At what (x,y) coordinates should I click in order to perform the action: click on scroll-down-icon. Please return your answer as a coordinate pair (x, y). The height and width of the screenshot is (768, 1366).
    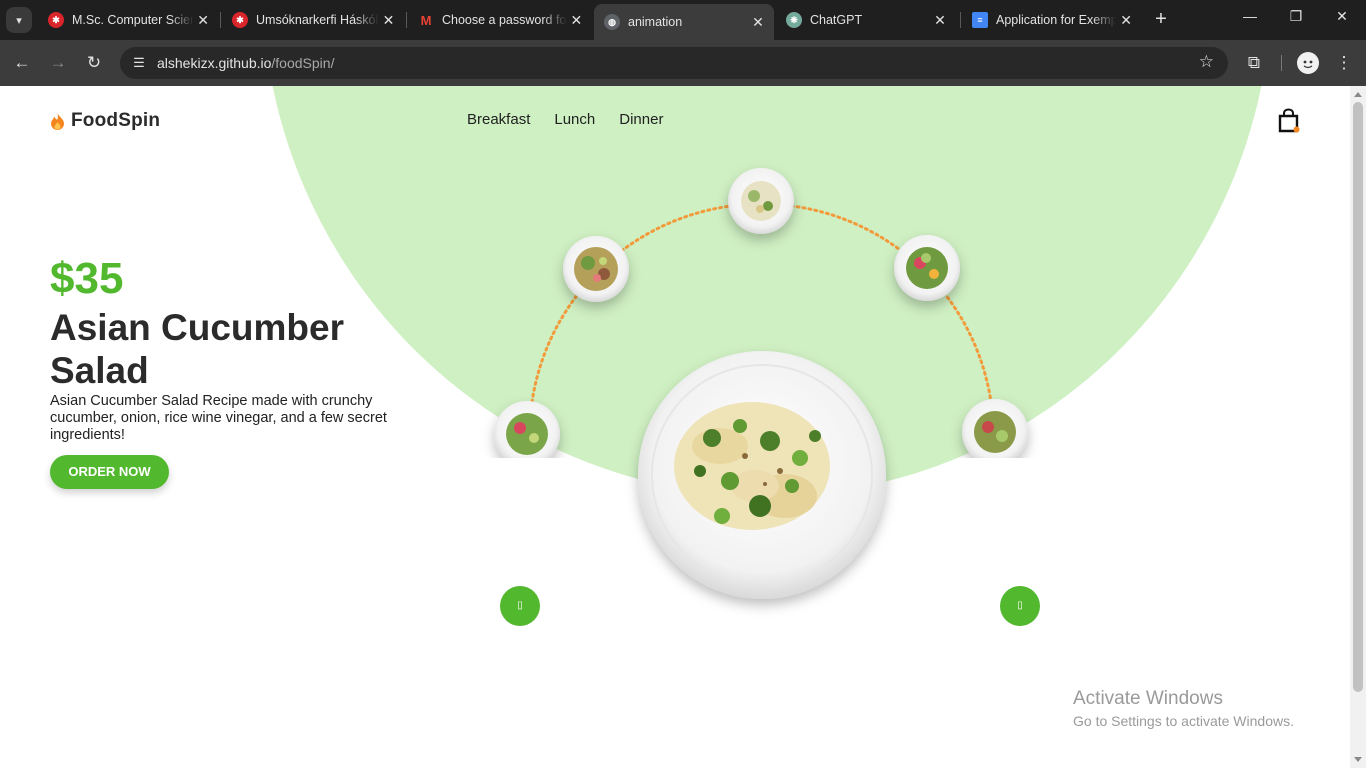
    Looking at the image, I should click on (1358, 759).